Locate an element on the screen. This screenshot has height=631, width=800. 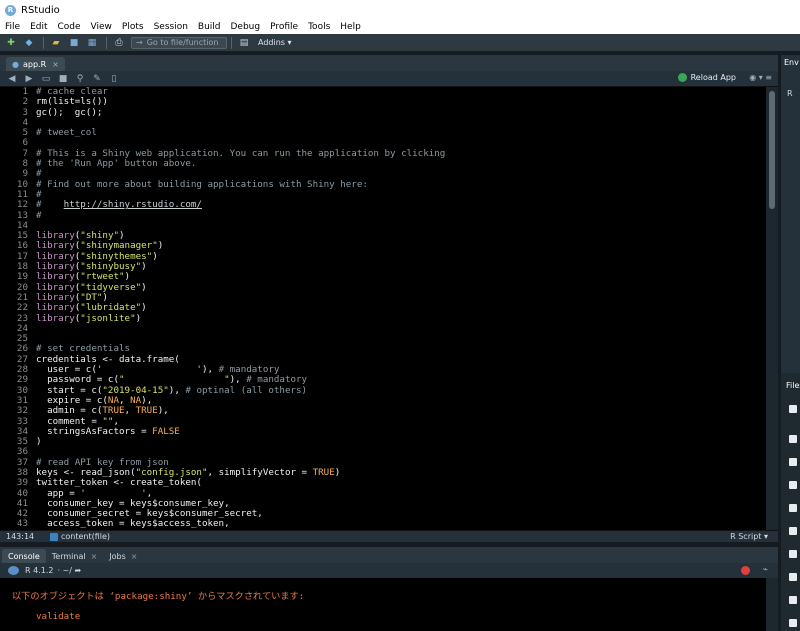
code-token: # the 'Run App' button above. is located at coordinates (116, 164).